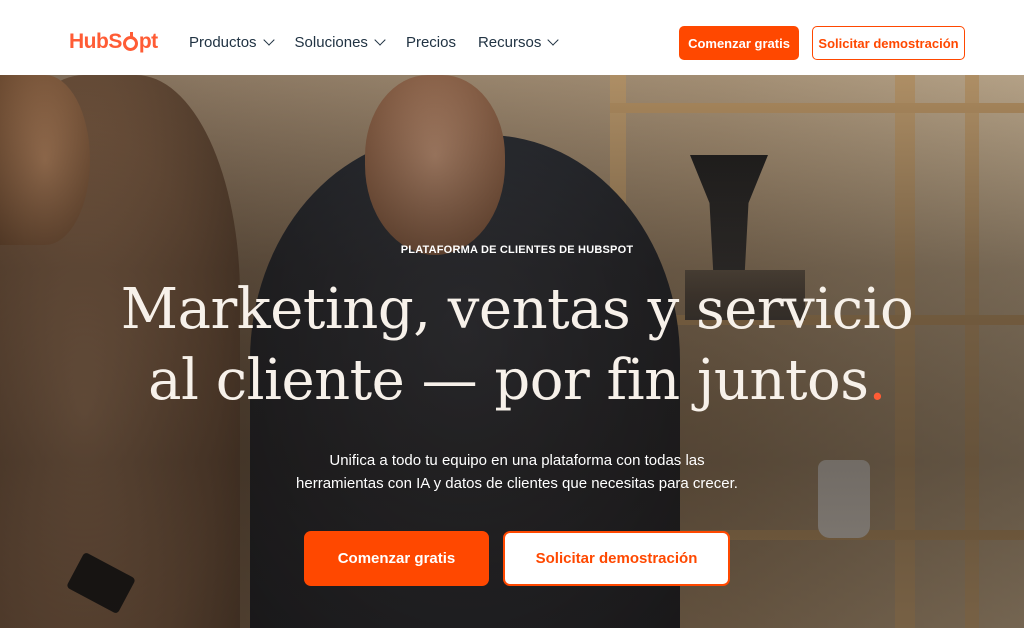  What do you see at coordinates (517, 250) in the screenshot?
I see `hero-eyebrow: PLATAFORMA DE CLIENTES DE HUBSPOT` at bounding box center [517, 250].